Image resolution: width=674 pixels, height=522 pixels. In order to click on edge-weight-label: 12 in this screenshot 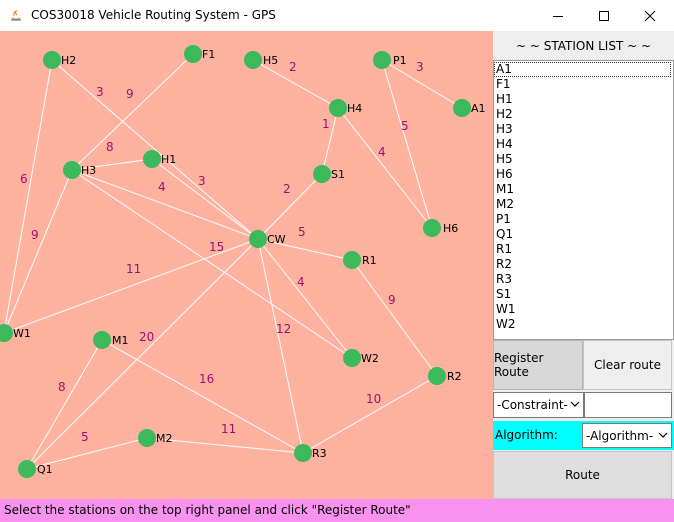, I will do `click(283, 329)`.